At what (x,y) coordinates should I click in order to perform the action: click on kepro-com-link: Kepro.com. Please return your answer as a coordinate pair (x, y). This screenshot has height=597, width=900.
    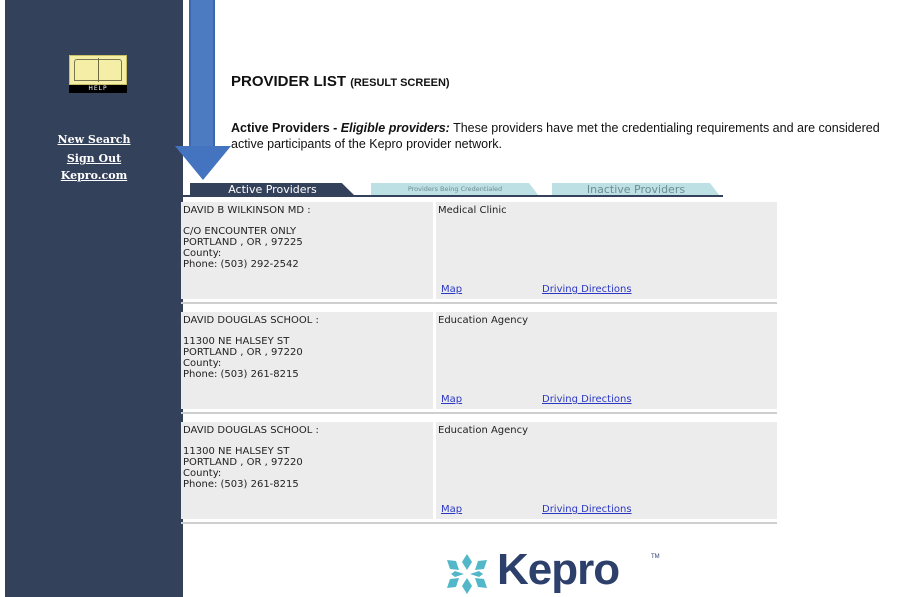
    Looking at the image, I should click on (94, 175).